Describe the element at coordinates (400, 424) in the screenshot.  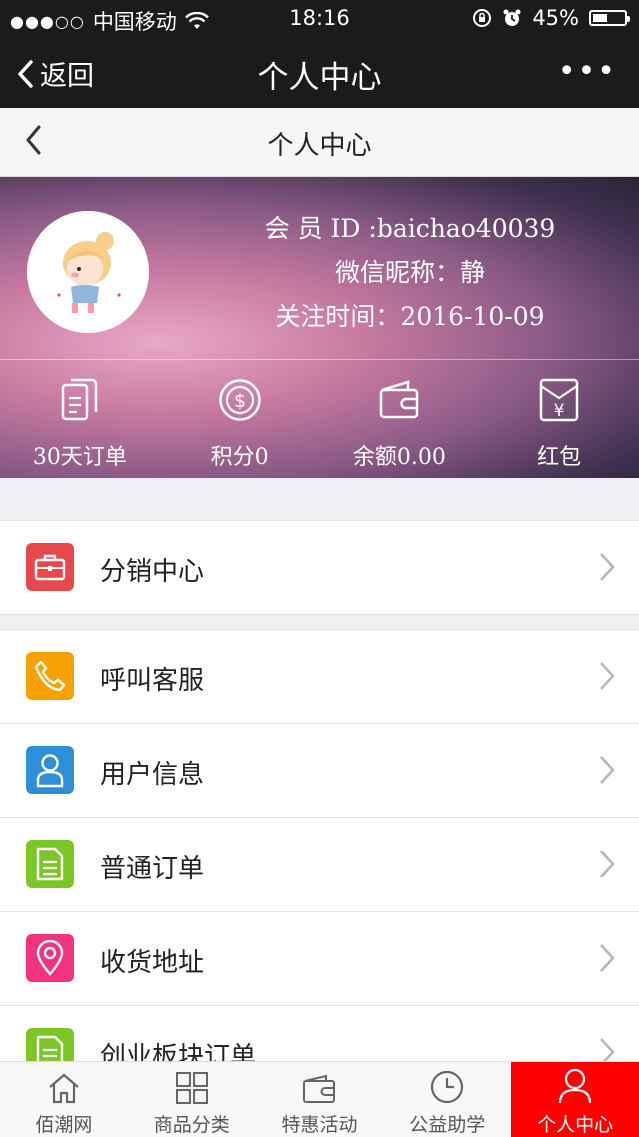
I see `stat-balance: 余额0.00` at that location.